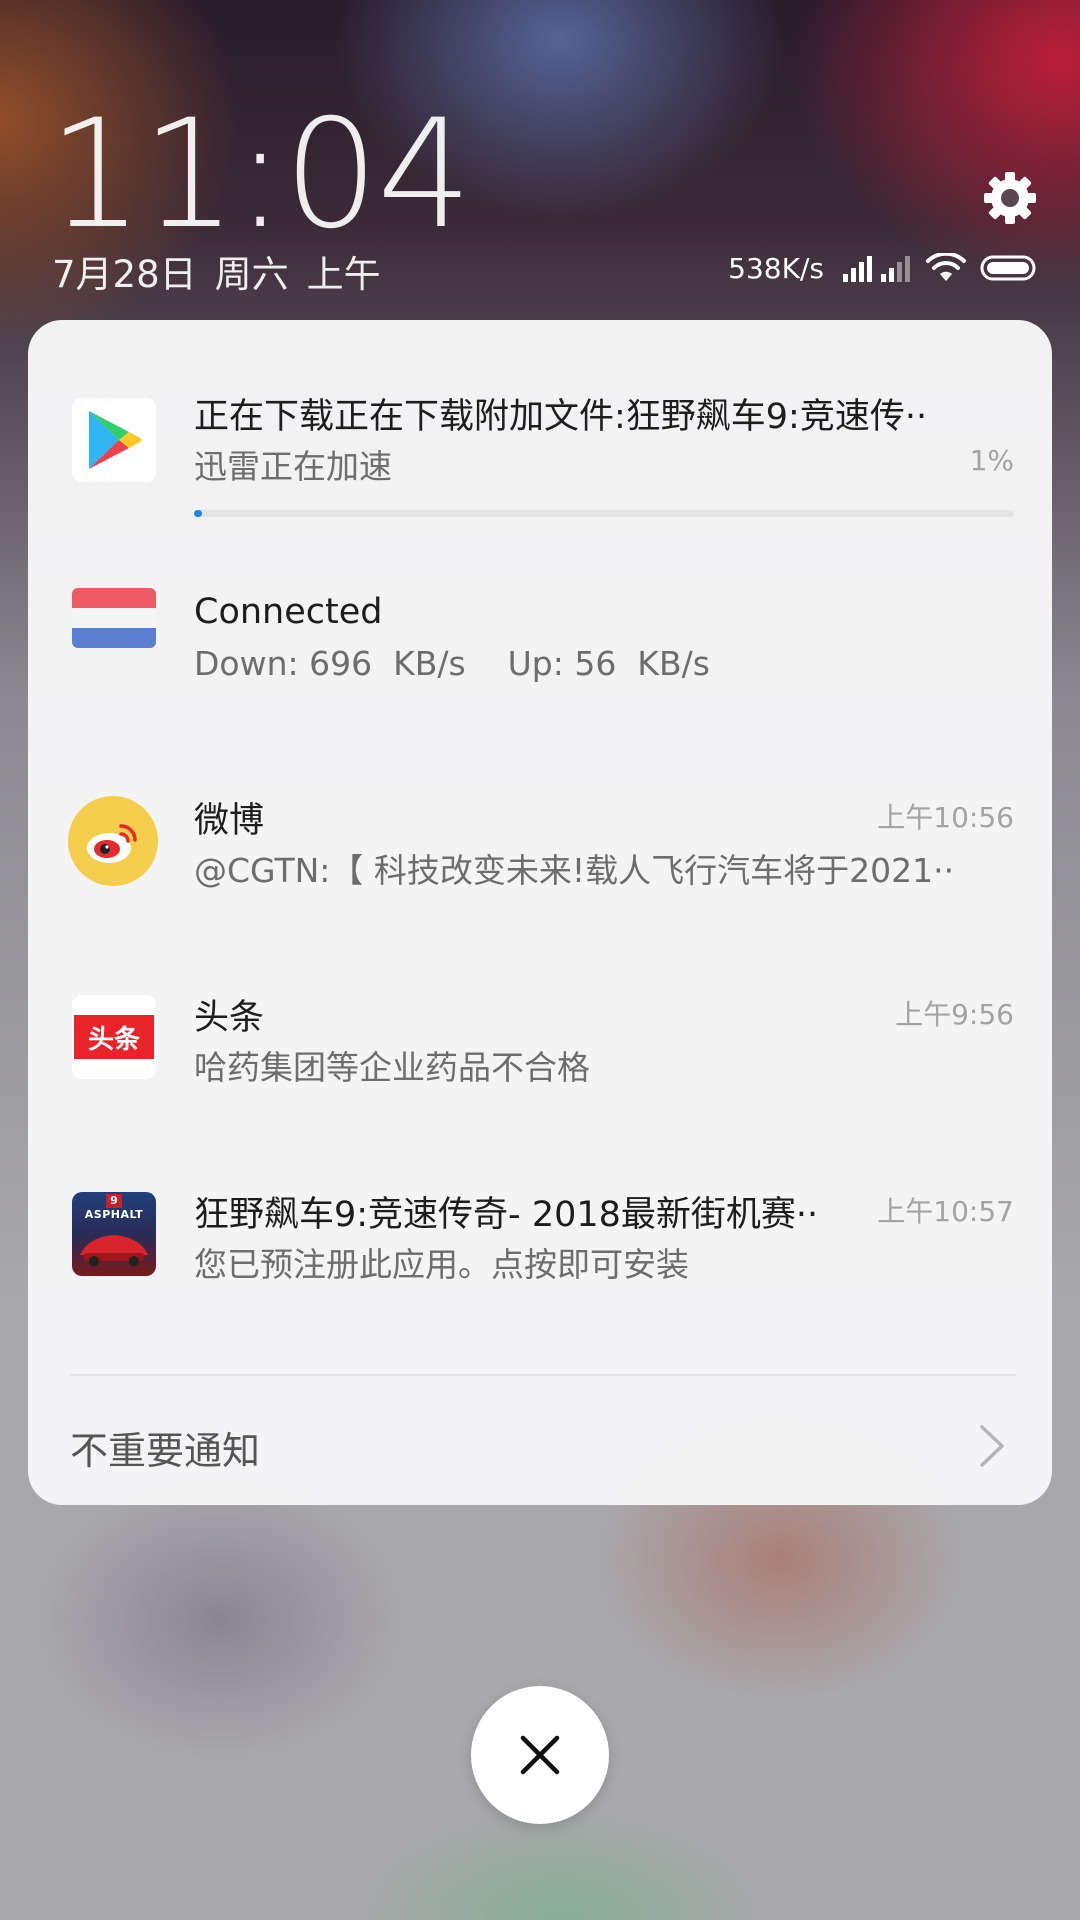 The height and width of the screenshot is (1920, 1080). I want to click on asphalt-badge: 9, so click(114, 1201).